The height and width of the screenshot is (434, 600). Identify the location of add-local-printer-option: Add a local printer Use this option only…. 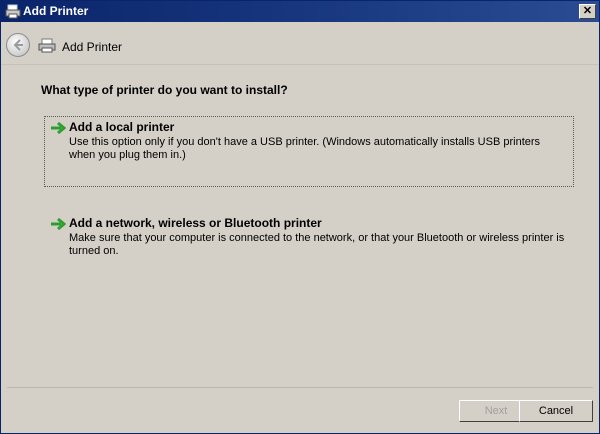
(309, 151).